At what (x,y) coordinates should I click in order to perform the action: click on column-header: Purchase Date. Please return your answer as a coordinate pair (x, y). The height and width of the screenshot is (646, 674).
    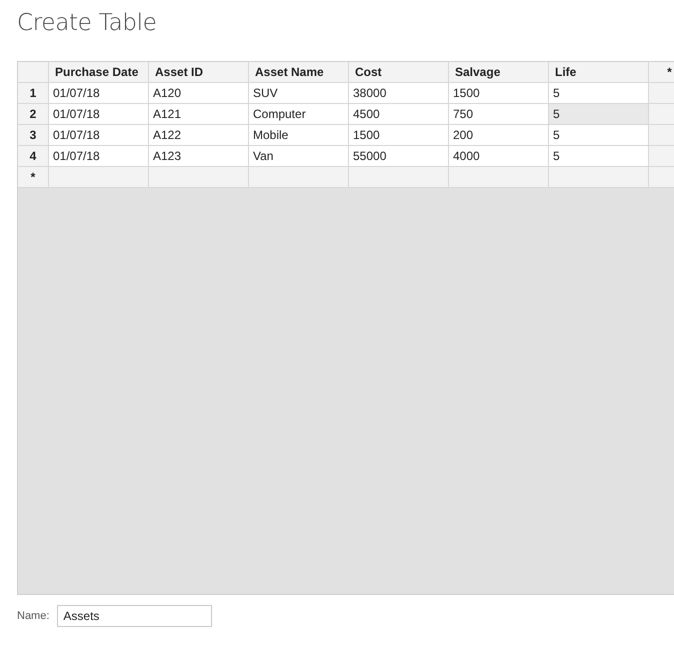
    Looking at the image, I should click on (99, 72).